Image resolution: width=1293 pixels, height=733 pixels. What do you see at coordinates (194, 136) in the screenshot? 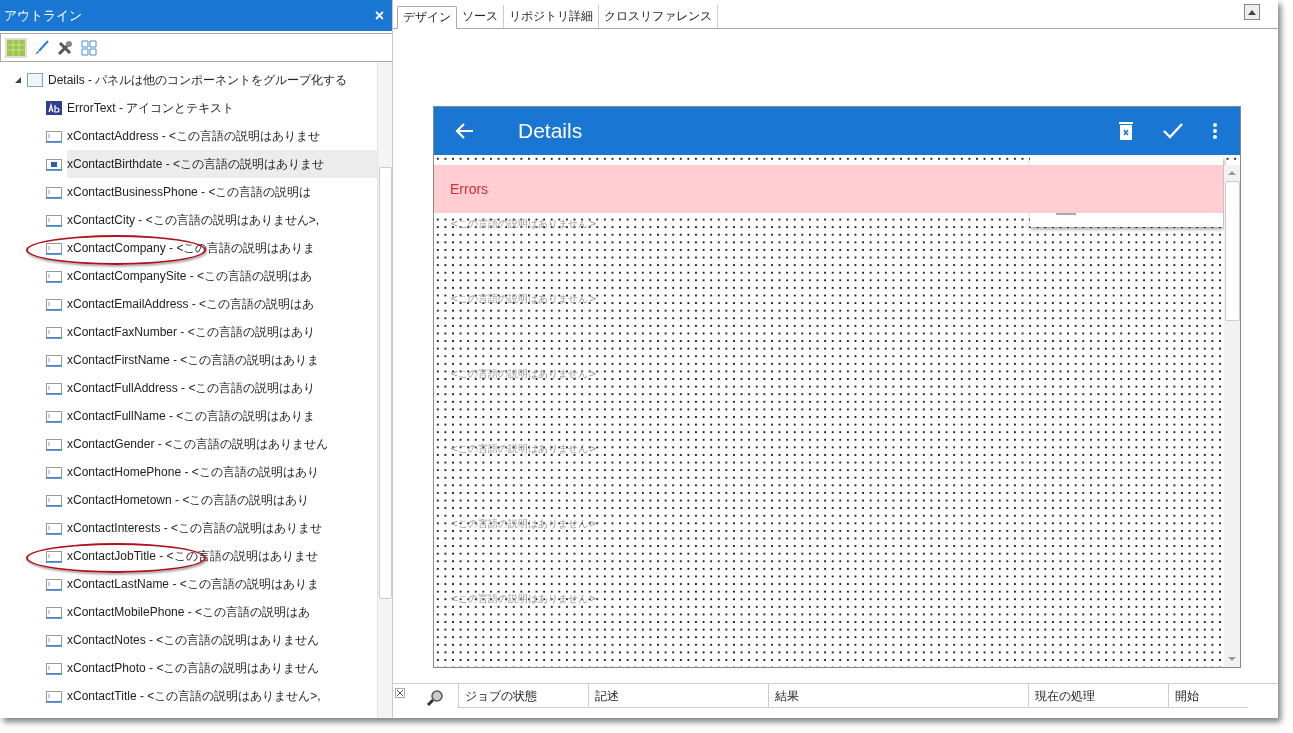
I see `tree-item: xContactAddress - <この言語の説明はありませ` at bounding box center [194, 136].